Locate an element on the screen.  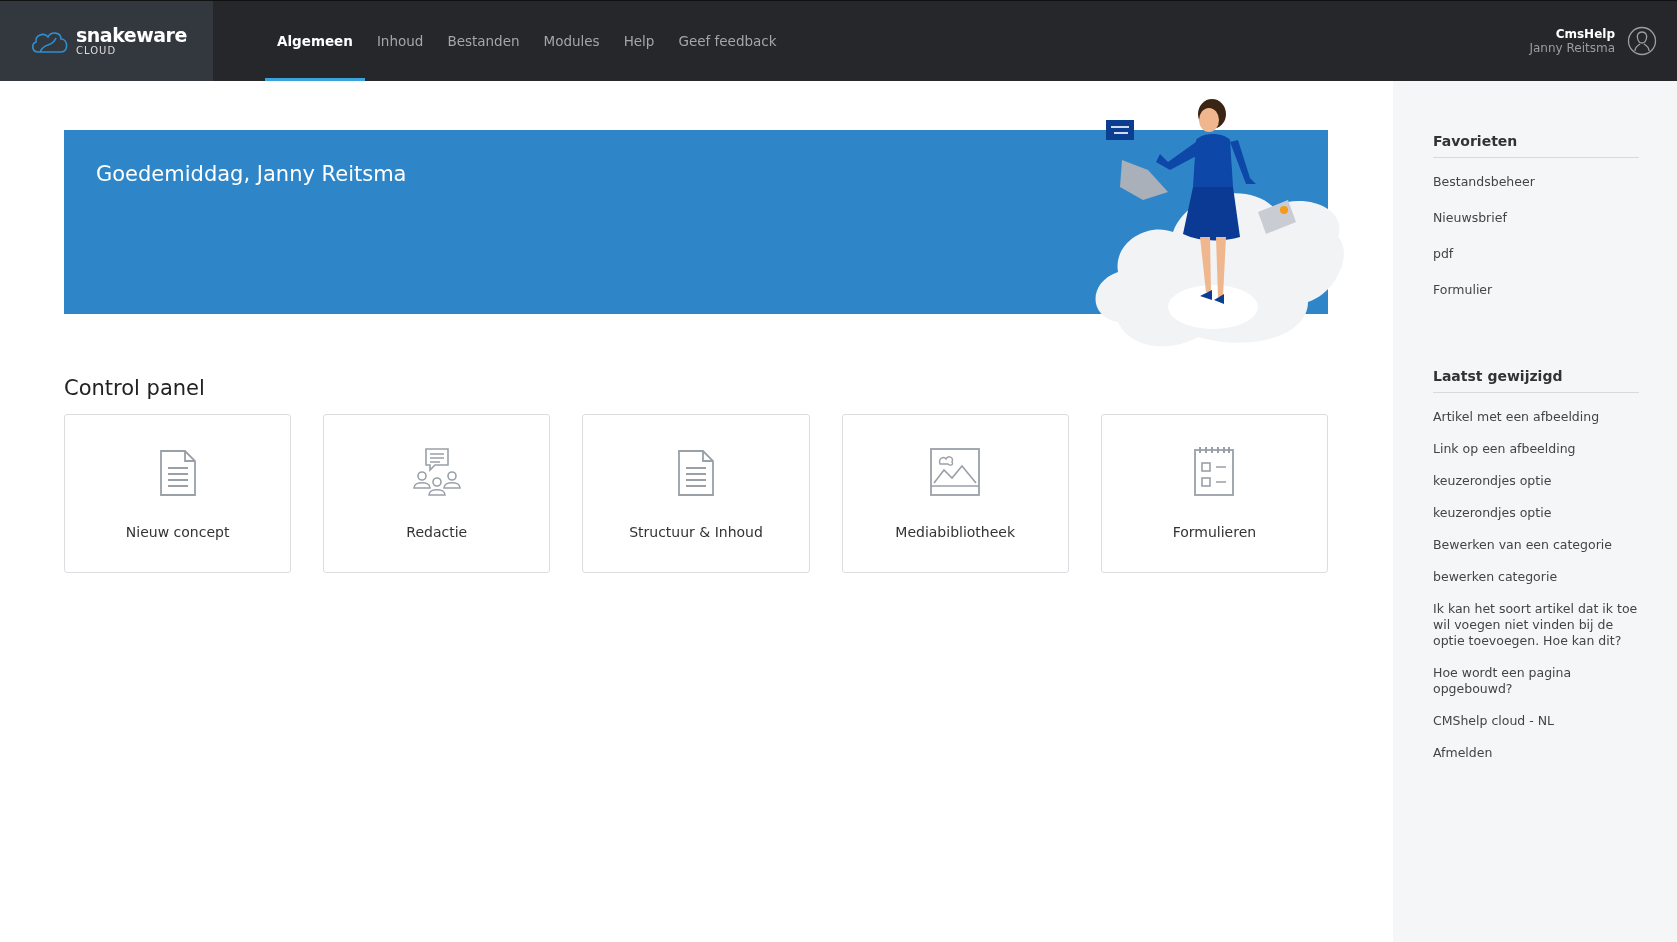
control-panel-tile: Redactie is located at coordinates (437, 493).